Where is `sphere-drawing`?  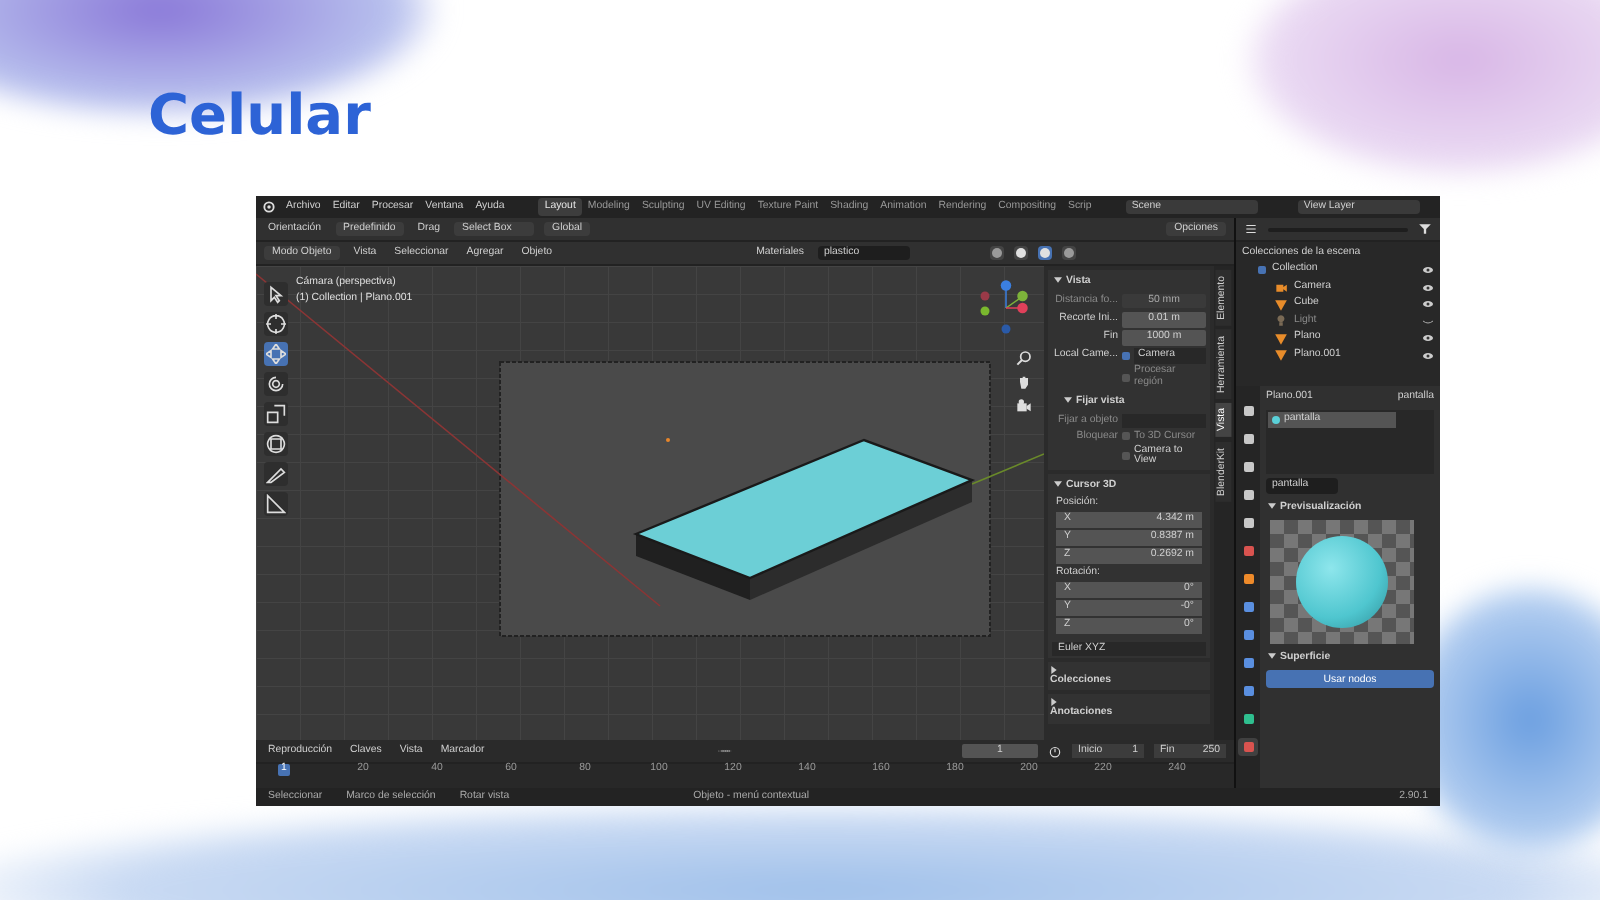 sphere-drawing is located at coordinates (1342, 582).